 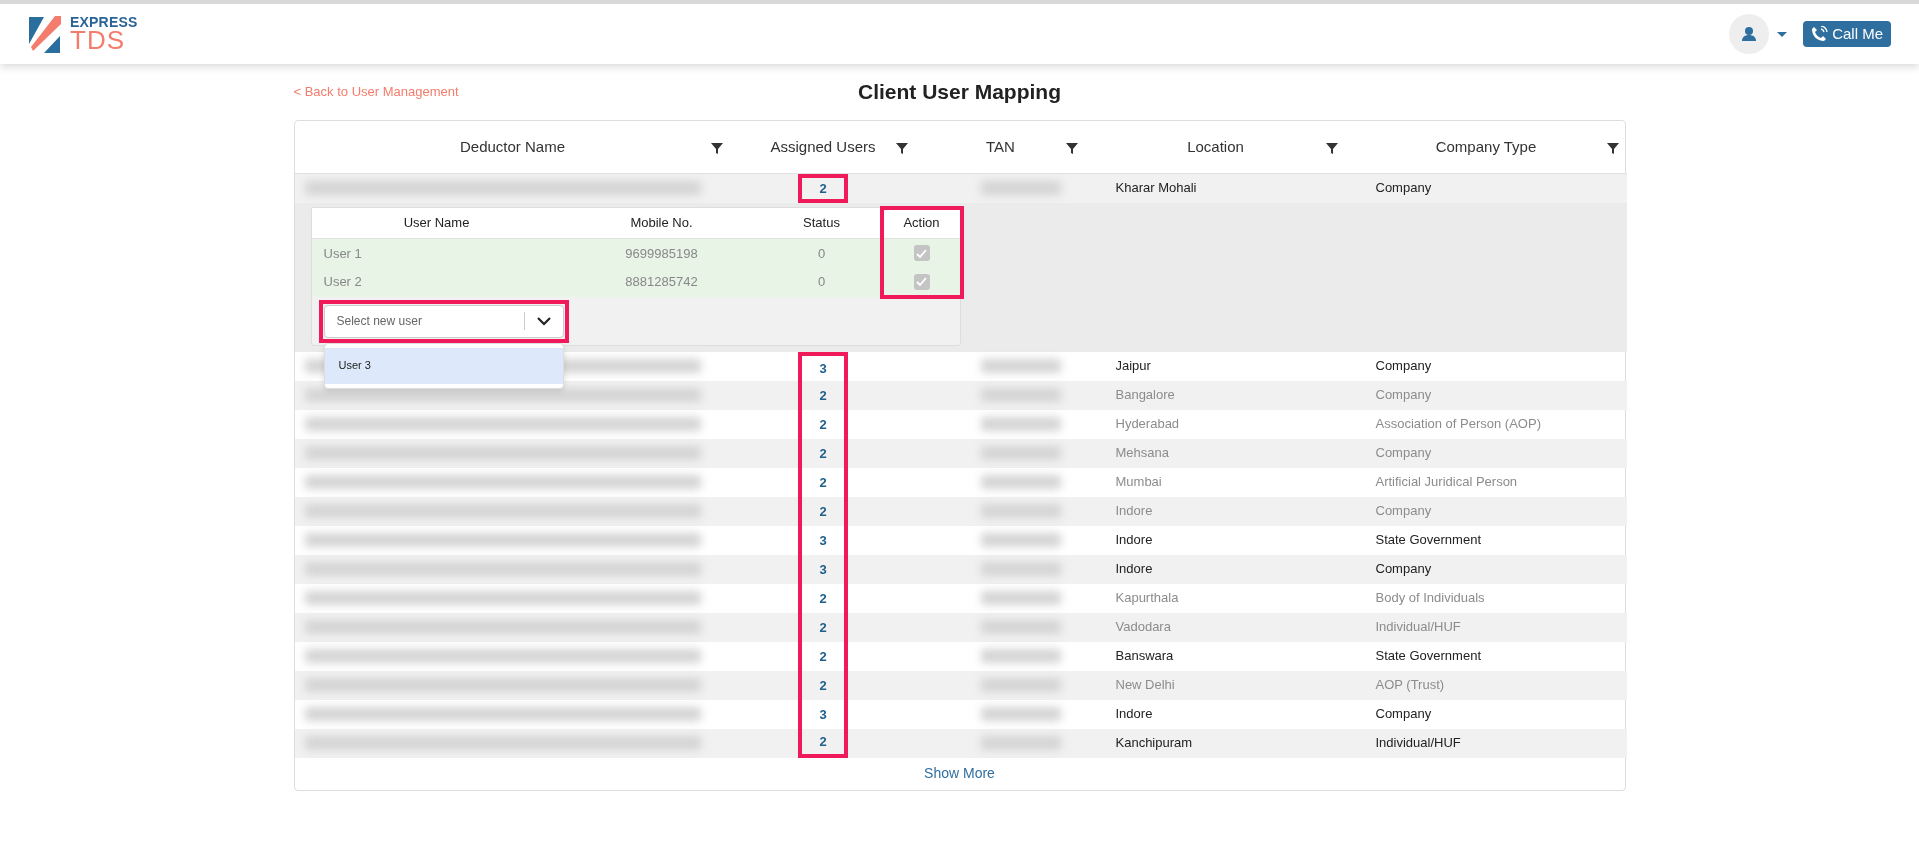 What do you see at coordinates (1486, 146) in the screenshot?
I see `header-label: Company Type` at bounding box center [1486, 146].